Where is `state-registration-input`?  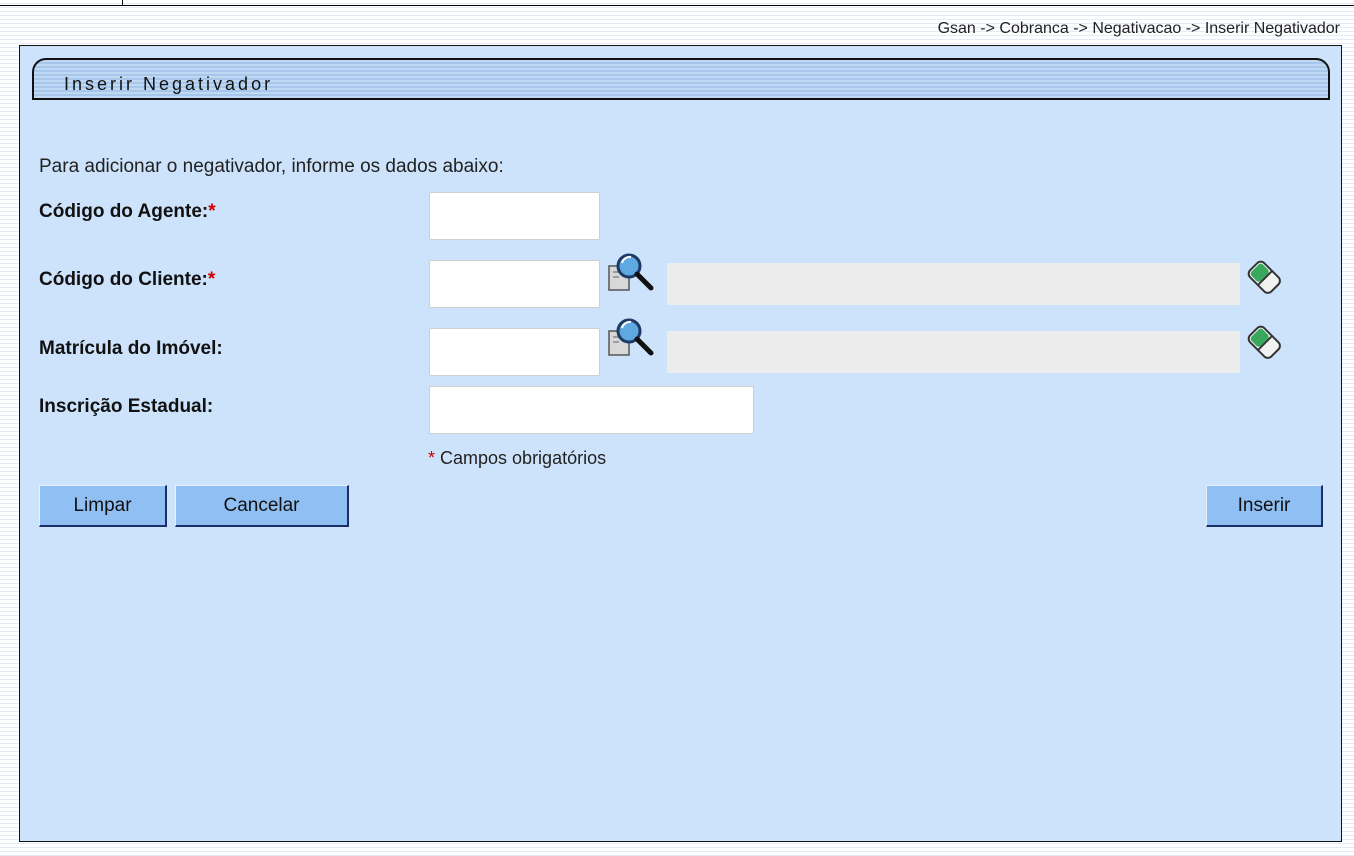
state-registration-input is located at coordinates (591, 410).